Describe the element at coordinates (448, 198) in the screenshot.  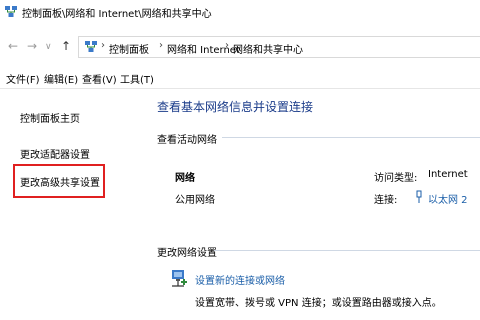
I see `connection-link: 以太网 2` at that location.